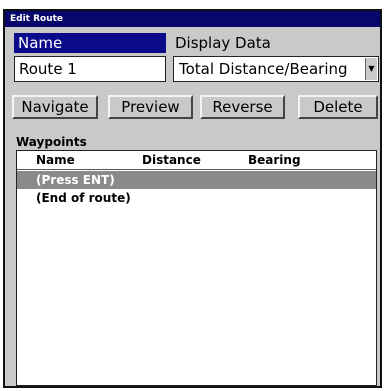 This screenshot has width=387, height=391. I want to click on list-item: (End of route), so click(196, 198).